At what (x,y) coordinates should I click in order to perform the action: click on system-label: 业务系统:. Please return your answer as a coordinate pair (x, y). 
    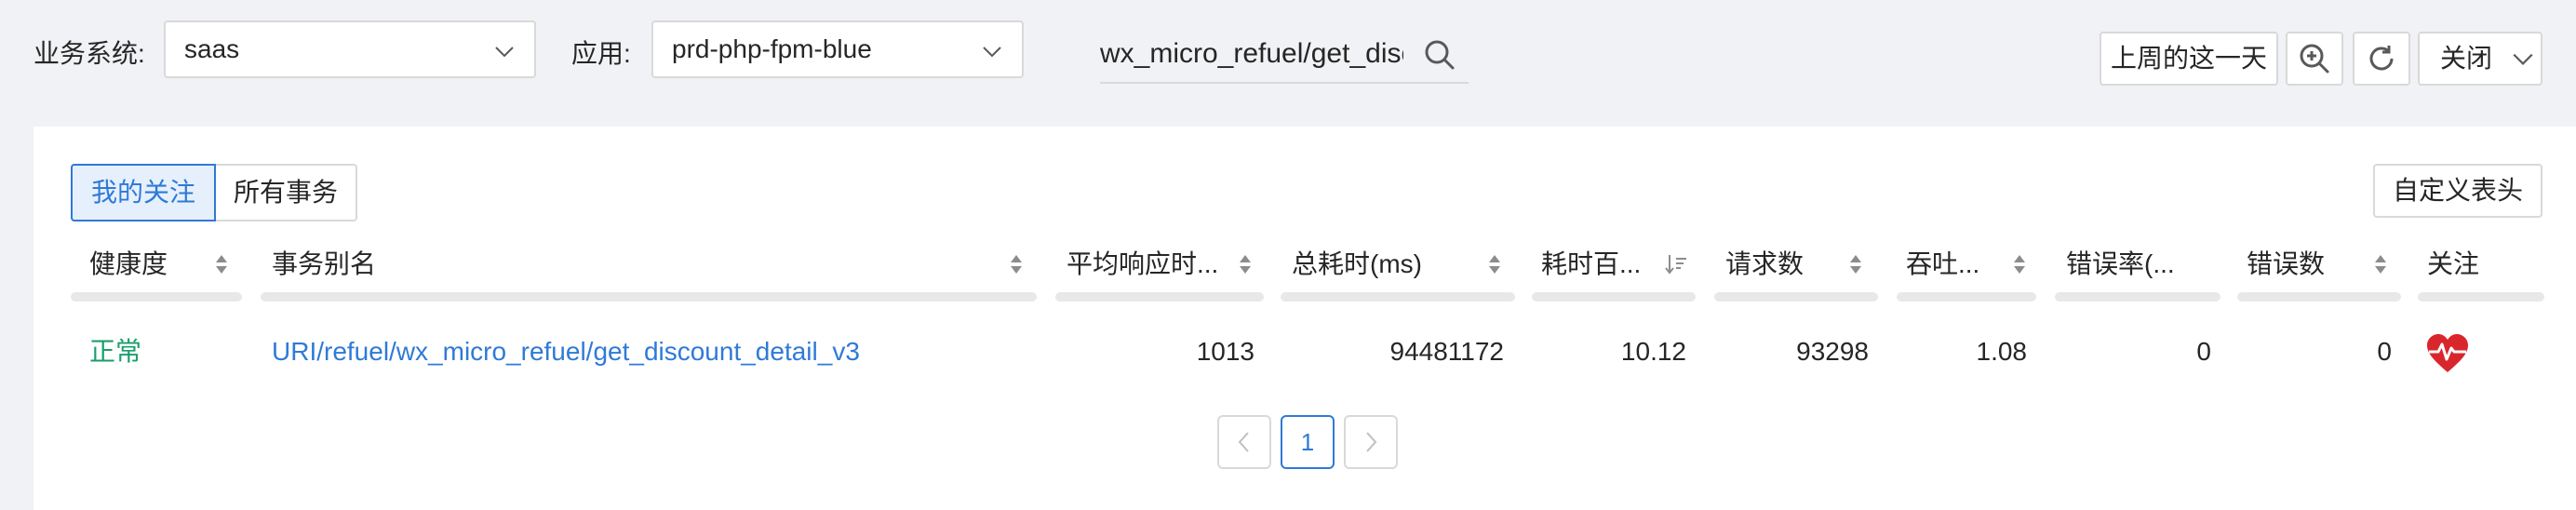
    Looking at the image, I should click on (89, 53).